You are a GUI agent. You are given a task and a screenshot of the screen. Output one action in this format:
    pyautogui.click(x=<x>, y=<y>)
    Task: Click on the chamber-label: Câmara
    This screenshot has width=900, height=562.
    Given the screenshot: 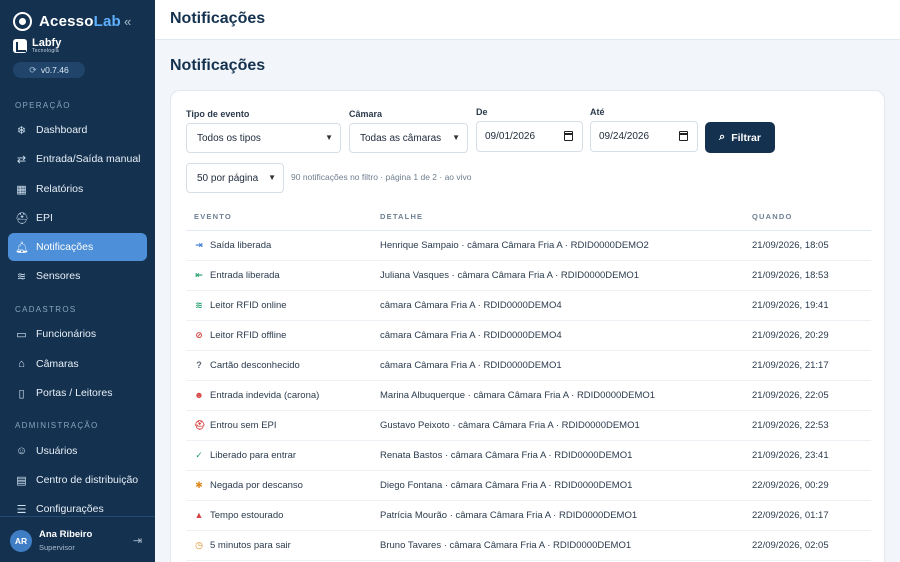 What is the action you would take?
    pyautogui.click(x=366, y=114)
    